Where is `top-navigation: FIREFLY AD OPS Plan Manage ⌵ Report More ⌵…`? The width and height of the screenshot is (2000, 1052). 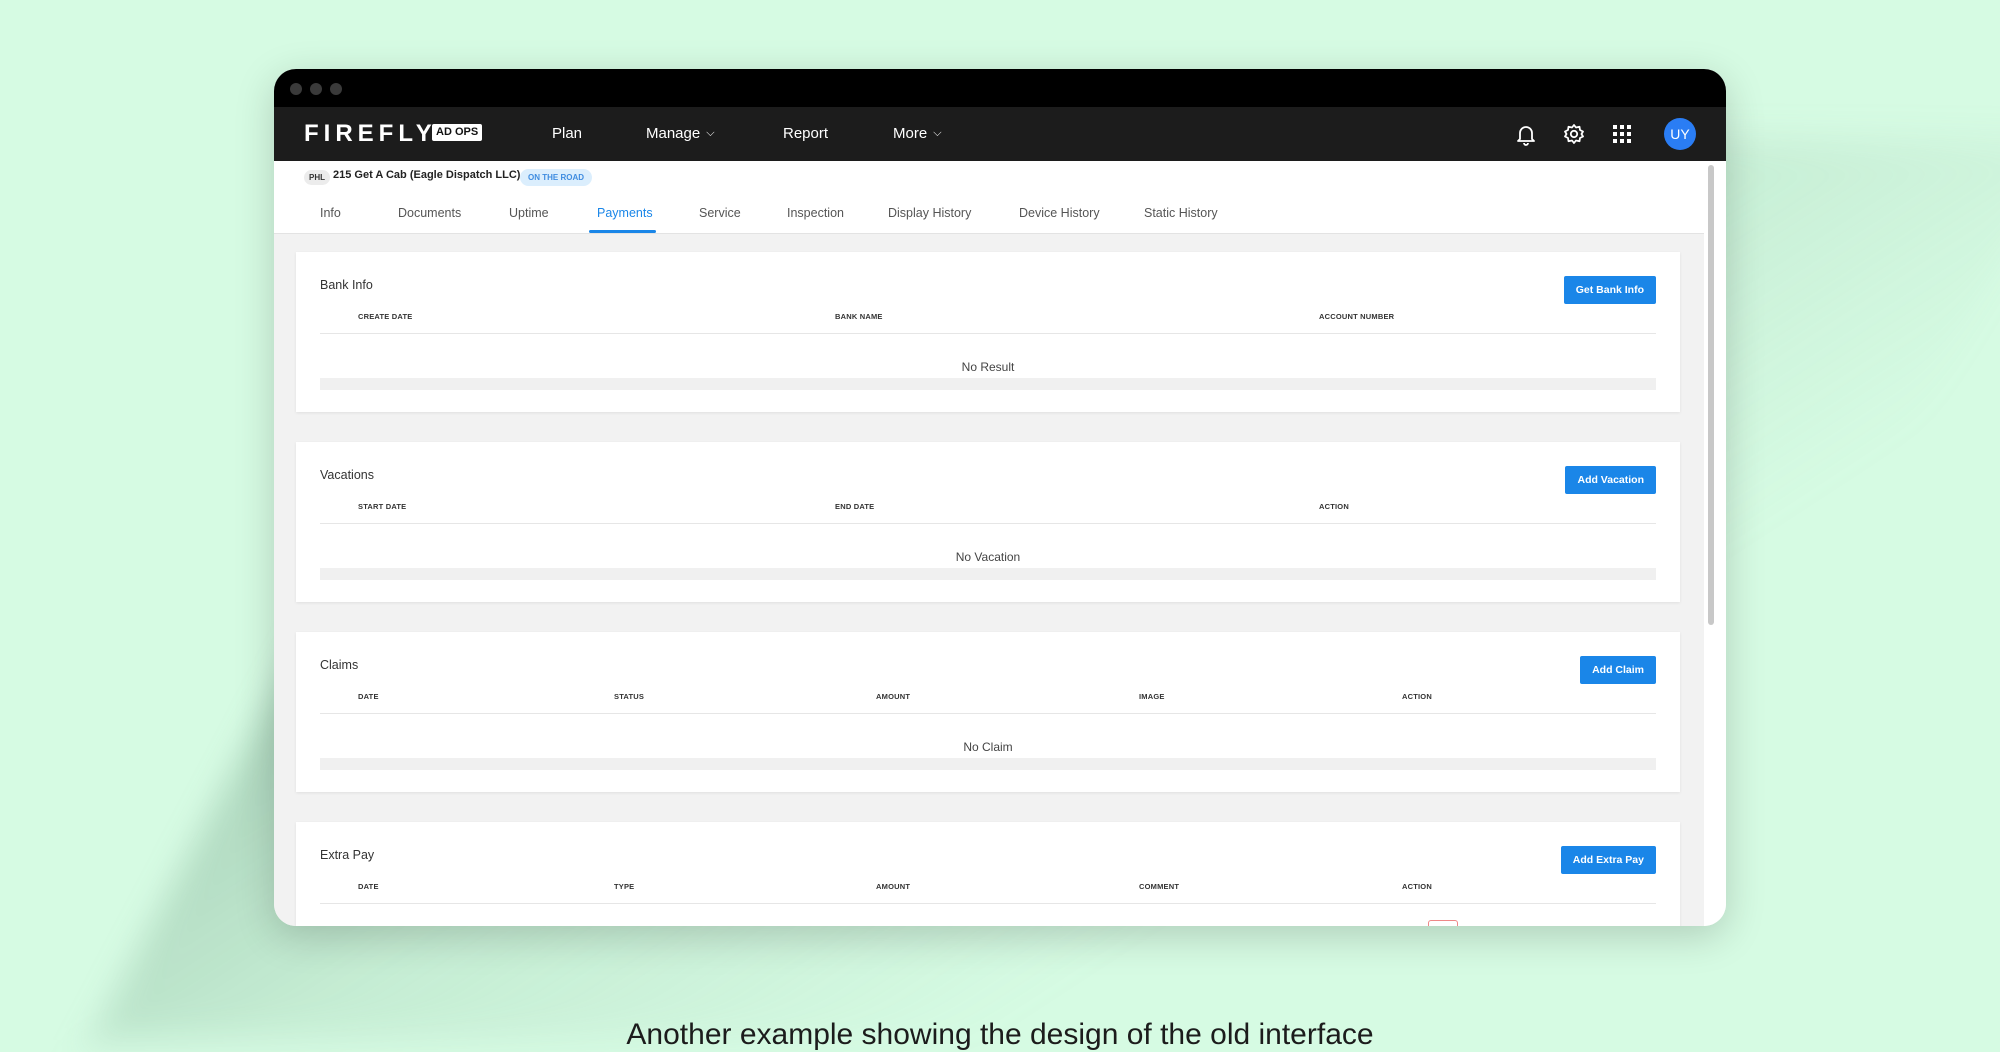 top-navigation: FIREFLY AD OPS Plan Manage ⌵ Report More ⌵… is located at coordinates (1000, 134).